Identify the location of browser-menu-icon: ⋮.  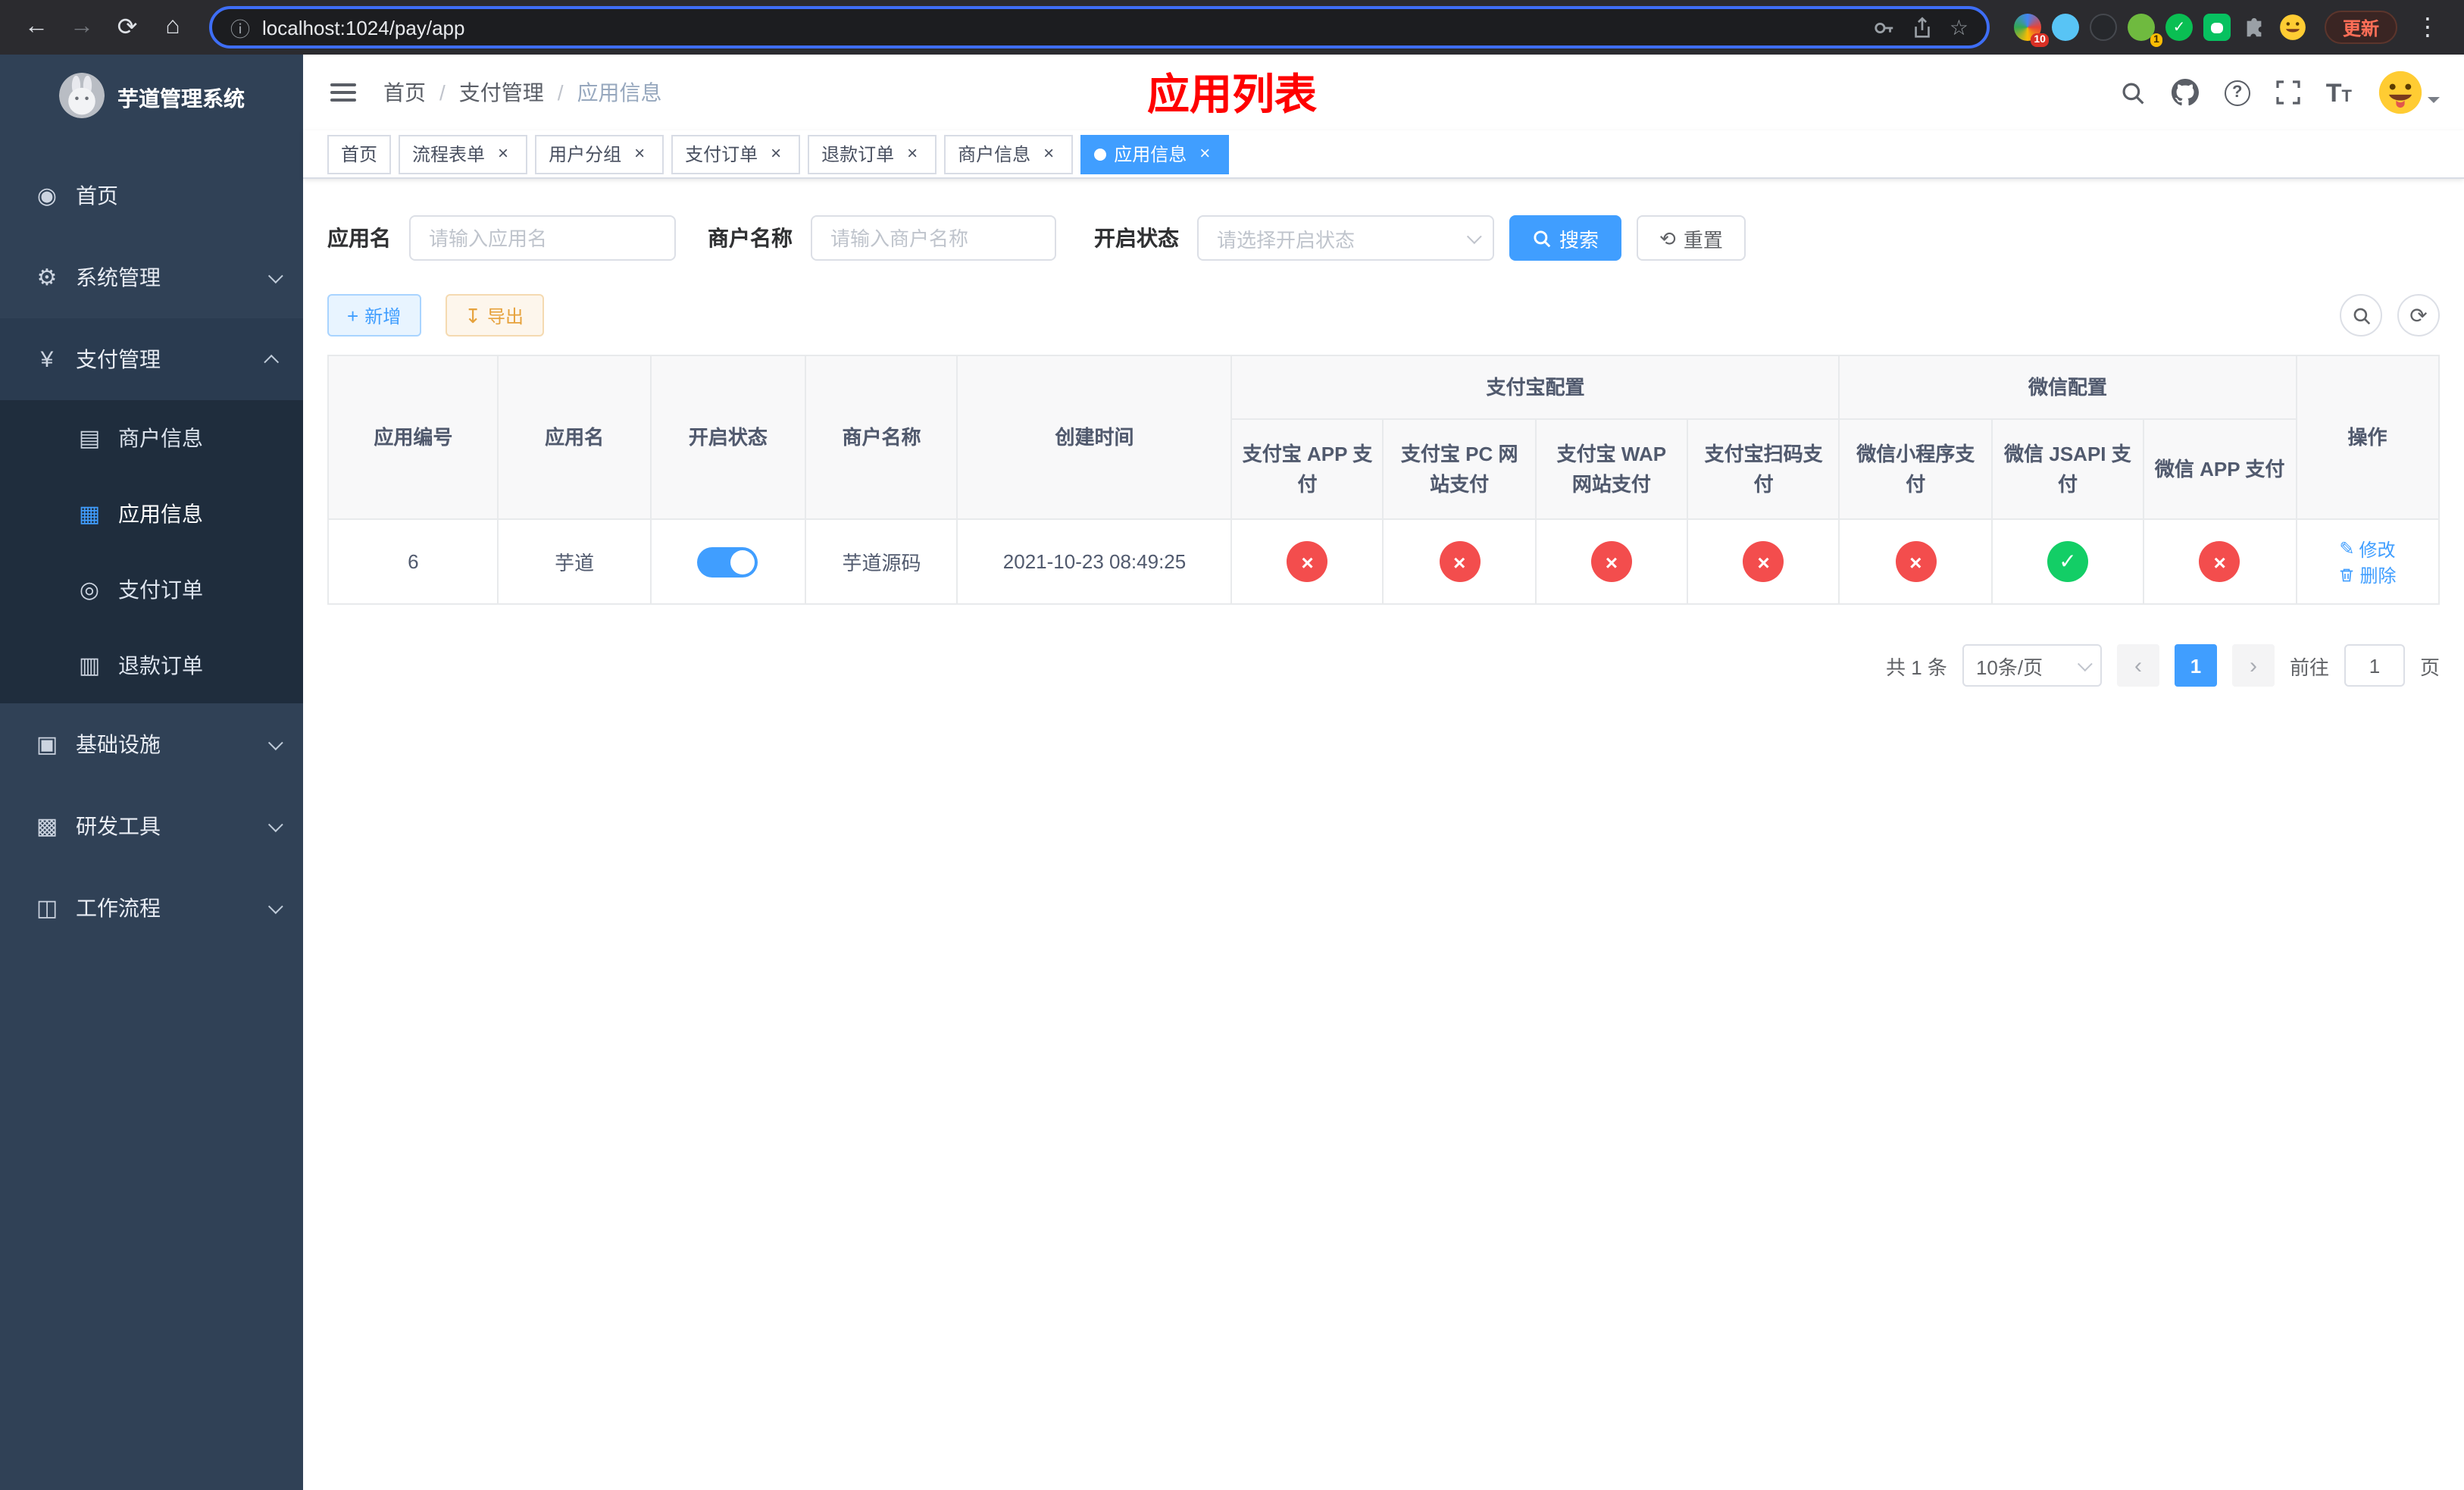
(2427, 28).